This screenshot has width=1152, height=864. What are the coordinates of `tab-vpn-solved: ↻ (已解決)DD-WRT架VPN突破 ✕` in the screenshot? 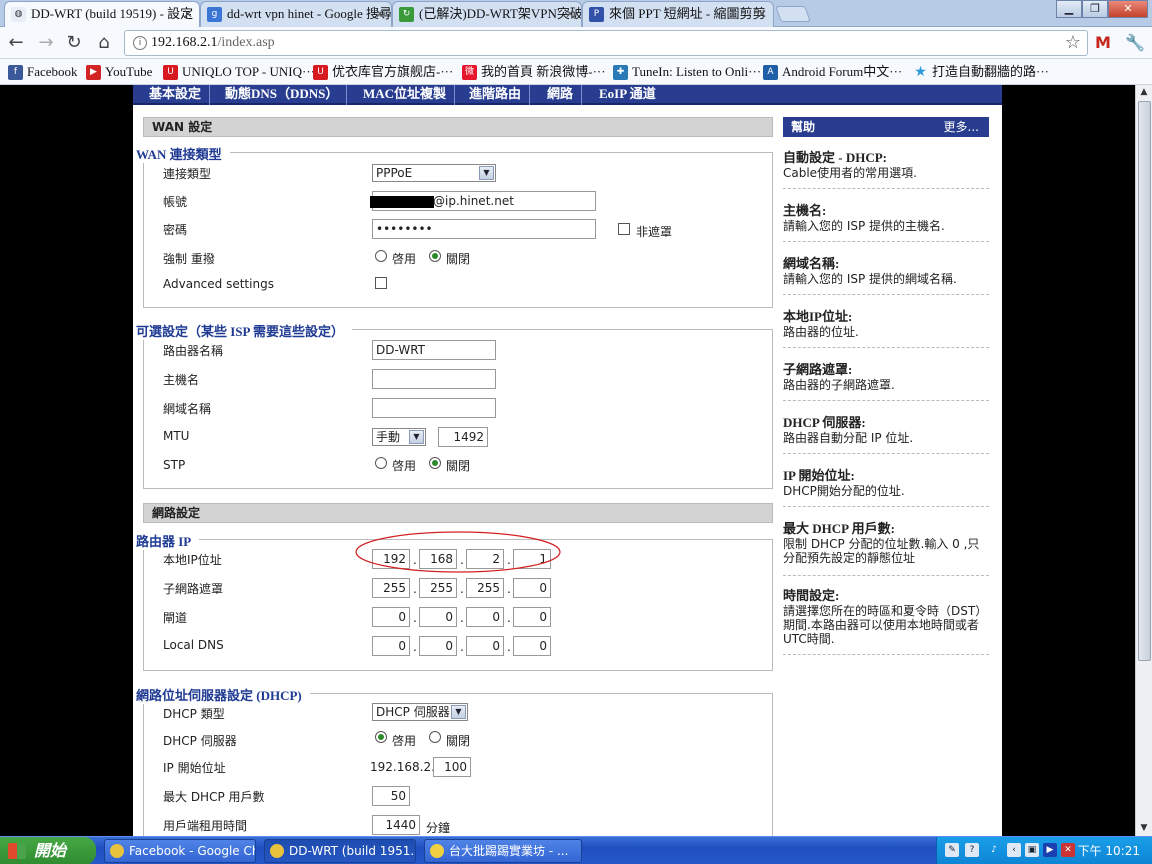 It's located at (487, 14).